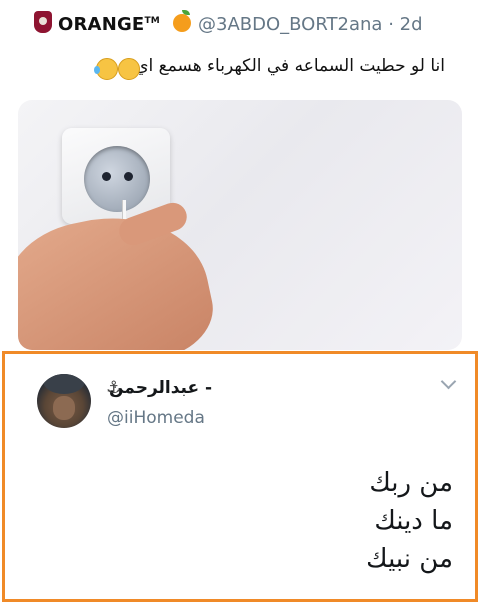  What do you see at coordinates (101, 24) in the screenshot?
I see `brand-name-text: ORANGE` at bounding box center [101, 24].